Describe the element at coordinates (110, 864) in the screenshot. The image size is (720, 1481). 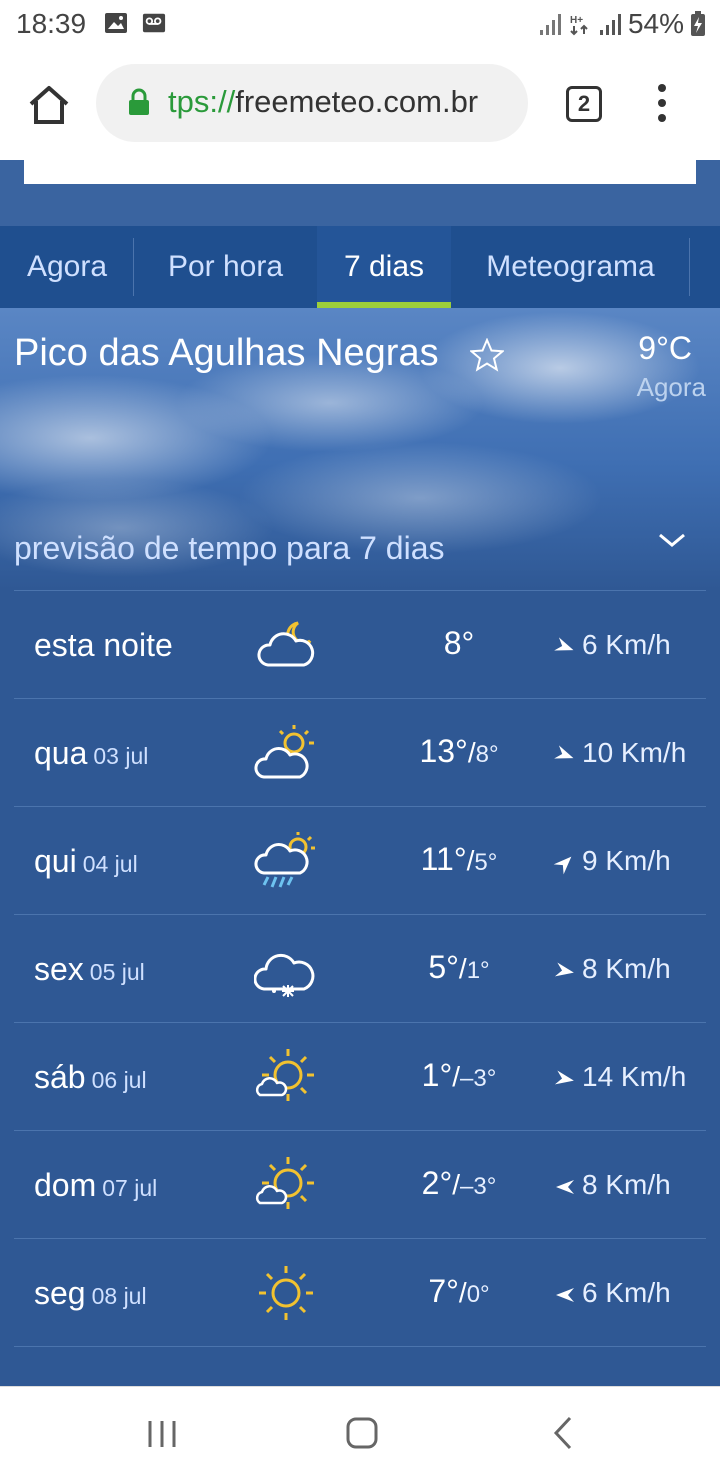
I see `day-date: 04 jul` at that location.